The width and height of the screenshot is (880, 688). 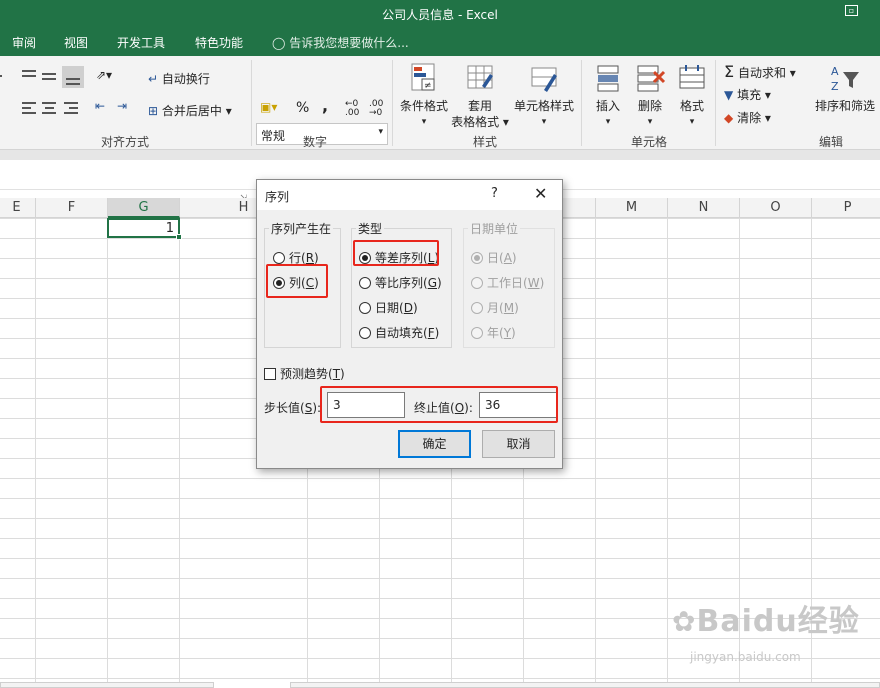 What do you see at coordinates (434, 444) in the screenshot?
I see `ok-button: 确定` at bounding box center [434, 444].